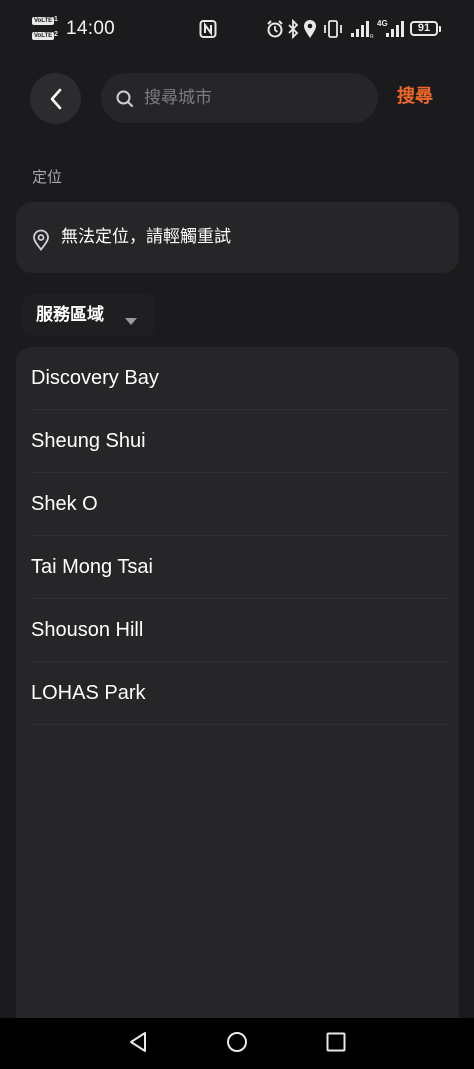 The height and width of the screenshot is (1069, 474). Describe the element at coordinates (254, 98) in the screenshot. I see `search-input` at that location.